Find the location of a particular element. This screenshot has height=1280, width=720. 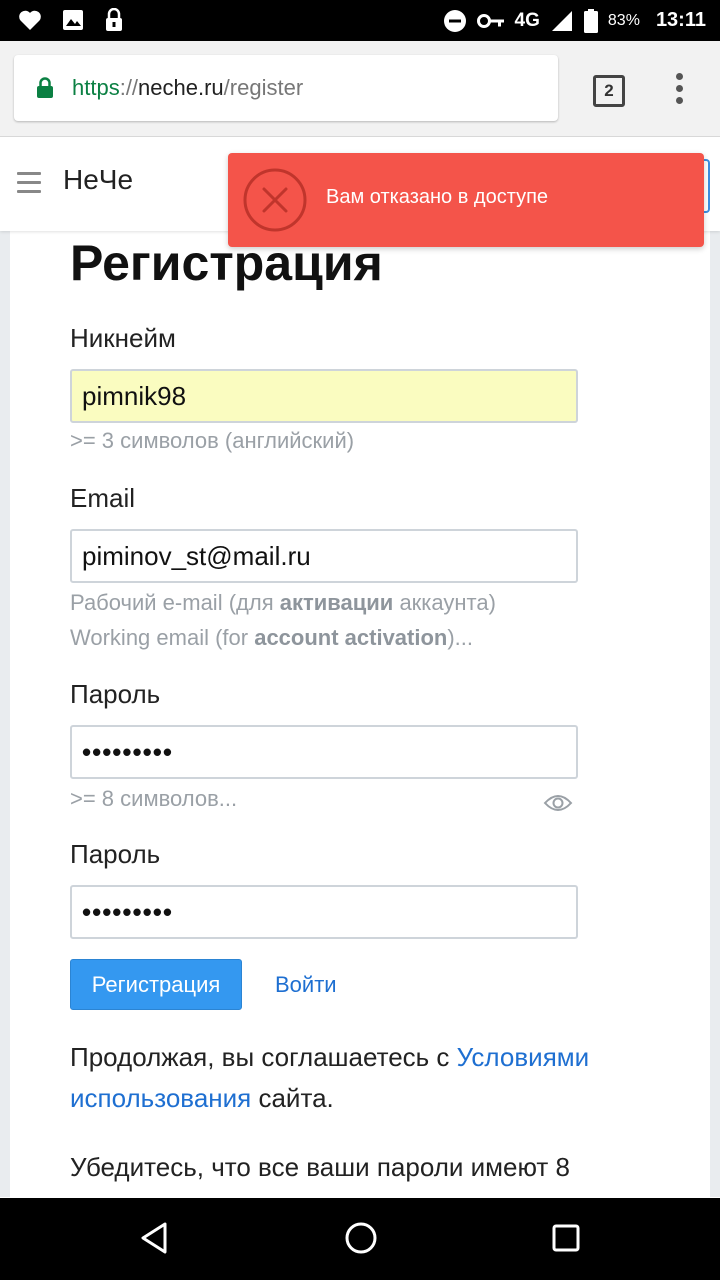

password-input: ••••••••• is located at coordinates (324, 752).